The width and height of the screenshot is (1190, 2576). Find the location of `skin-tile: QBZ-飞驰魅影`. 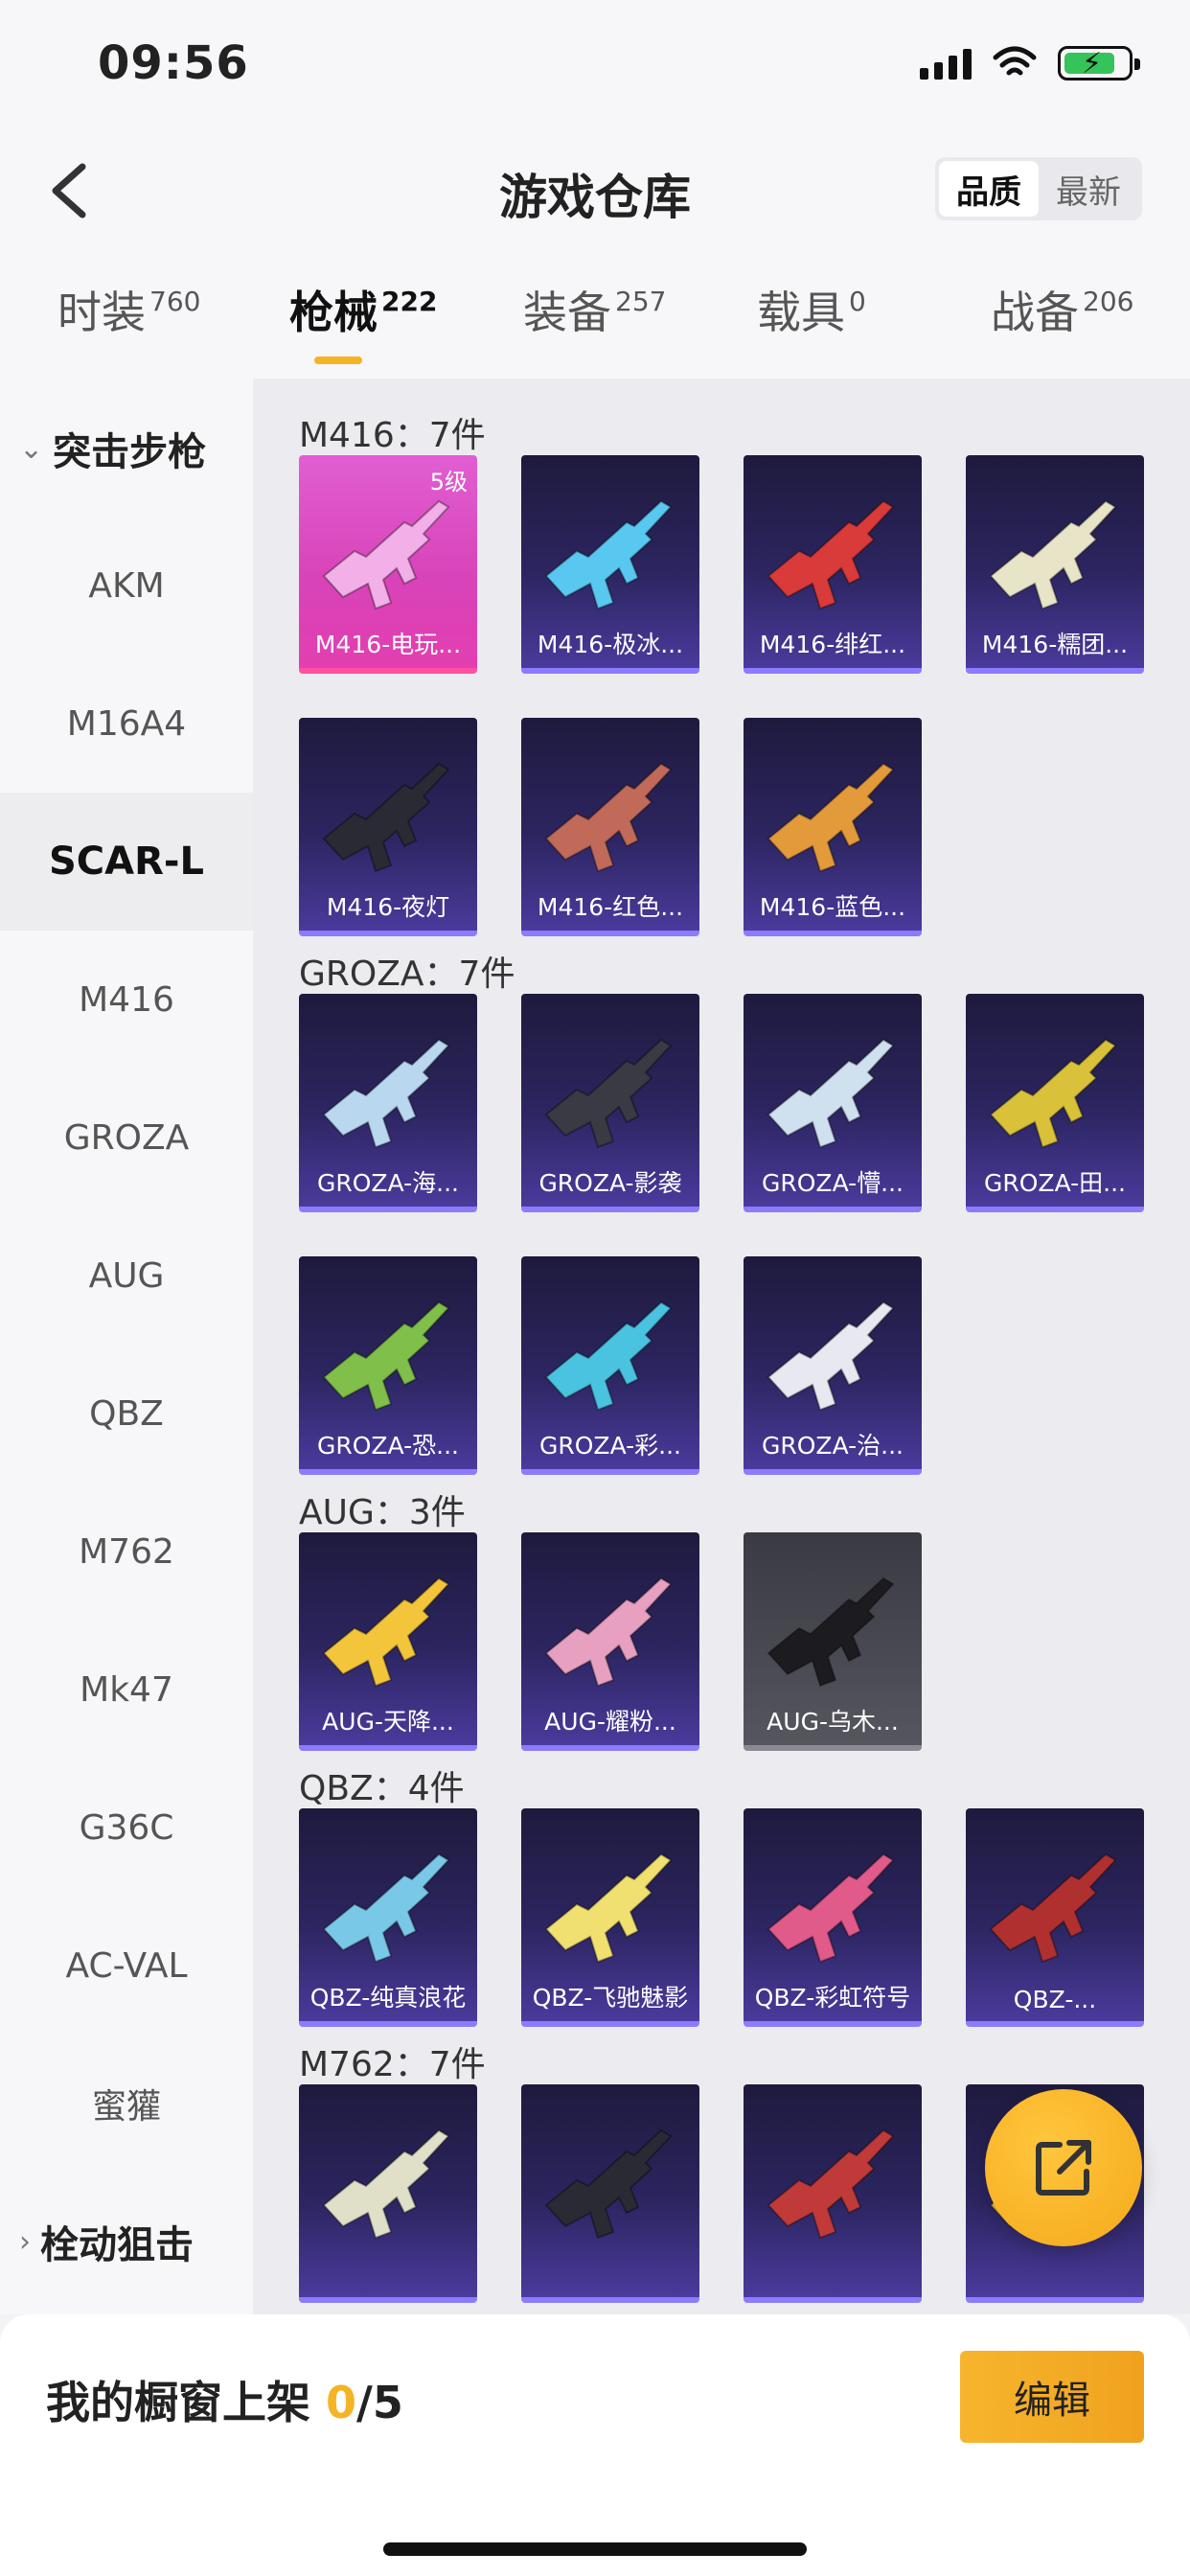

skin-tile: QBZ-飞驰魅影 is located at coordinates (610, 1917).